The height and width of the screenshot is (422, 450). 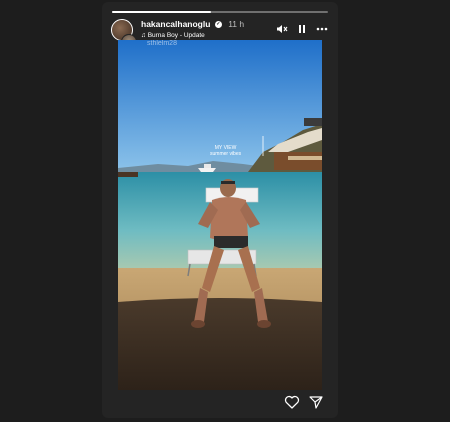 I want to click on post-time: 11 h, so click(x=236, y=24).